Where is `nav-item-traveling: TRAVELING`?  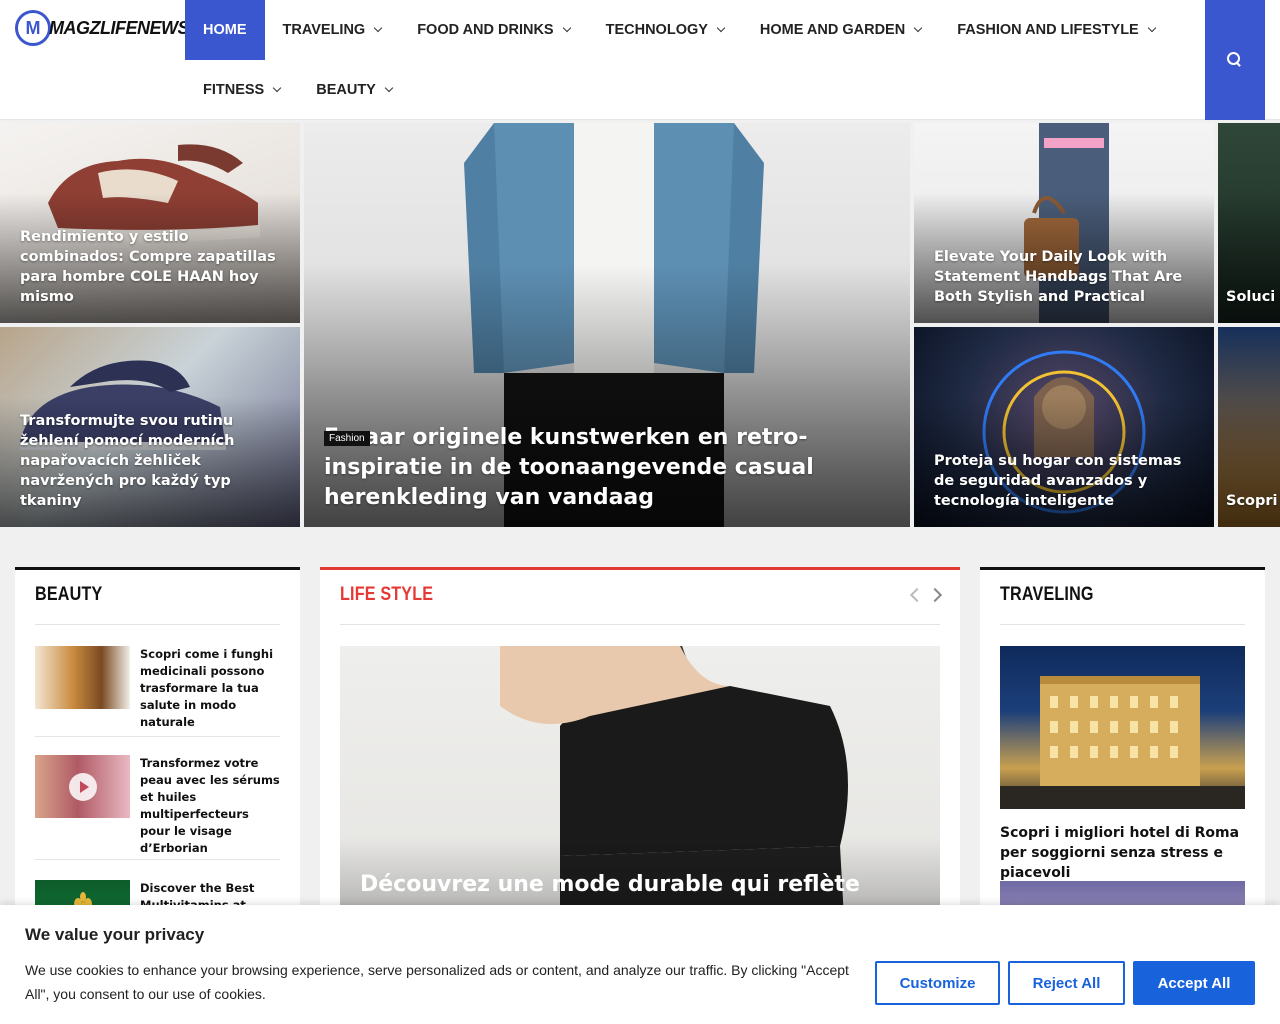 nav-item-traveling: TRAVELING is located at coordinates (332, 30).